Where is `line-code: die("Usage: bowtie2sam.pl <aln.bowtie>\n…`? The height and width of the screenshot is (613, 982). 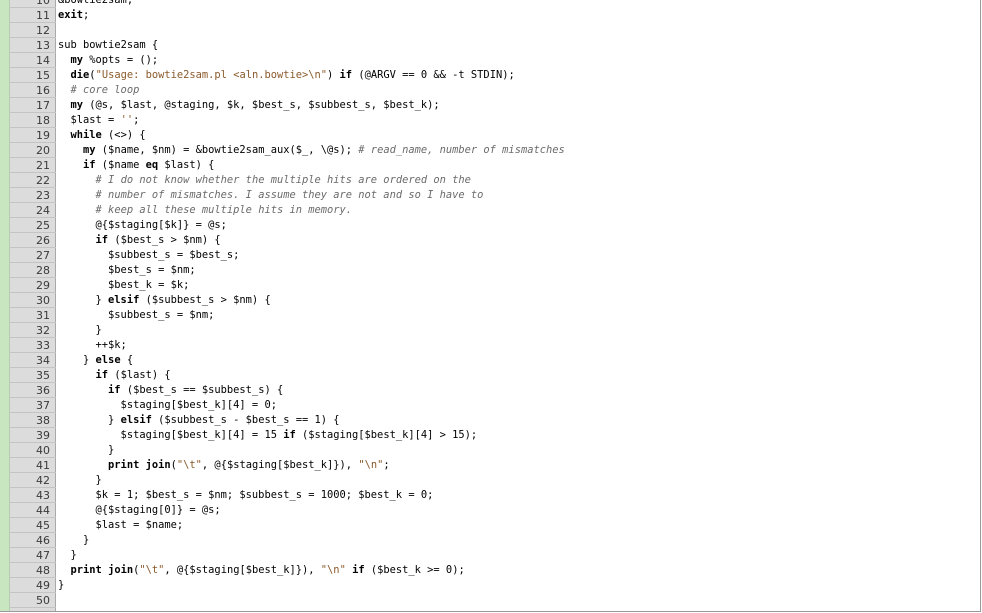
line-code: die("Usage: bowtie2sam.pl <aln.bowtie>\n… is located at coordinates (286, 75).